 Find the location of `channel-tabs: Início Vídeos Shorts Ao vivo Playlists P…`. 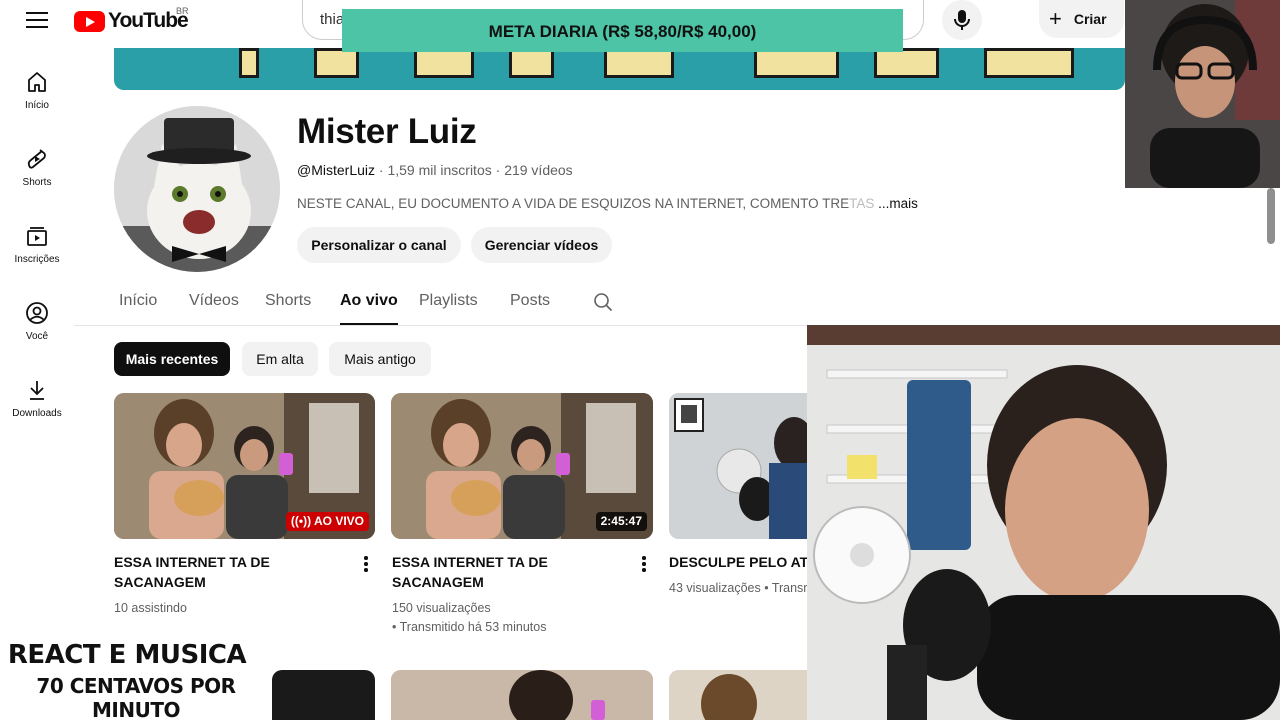

channel-tabs: Início Vídeos Shorts Ao vivo Playlists P… is located at coordinates (599, 303).